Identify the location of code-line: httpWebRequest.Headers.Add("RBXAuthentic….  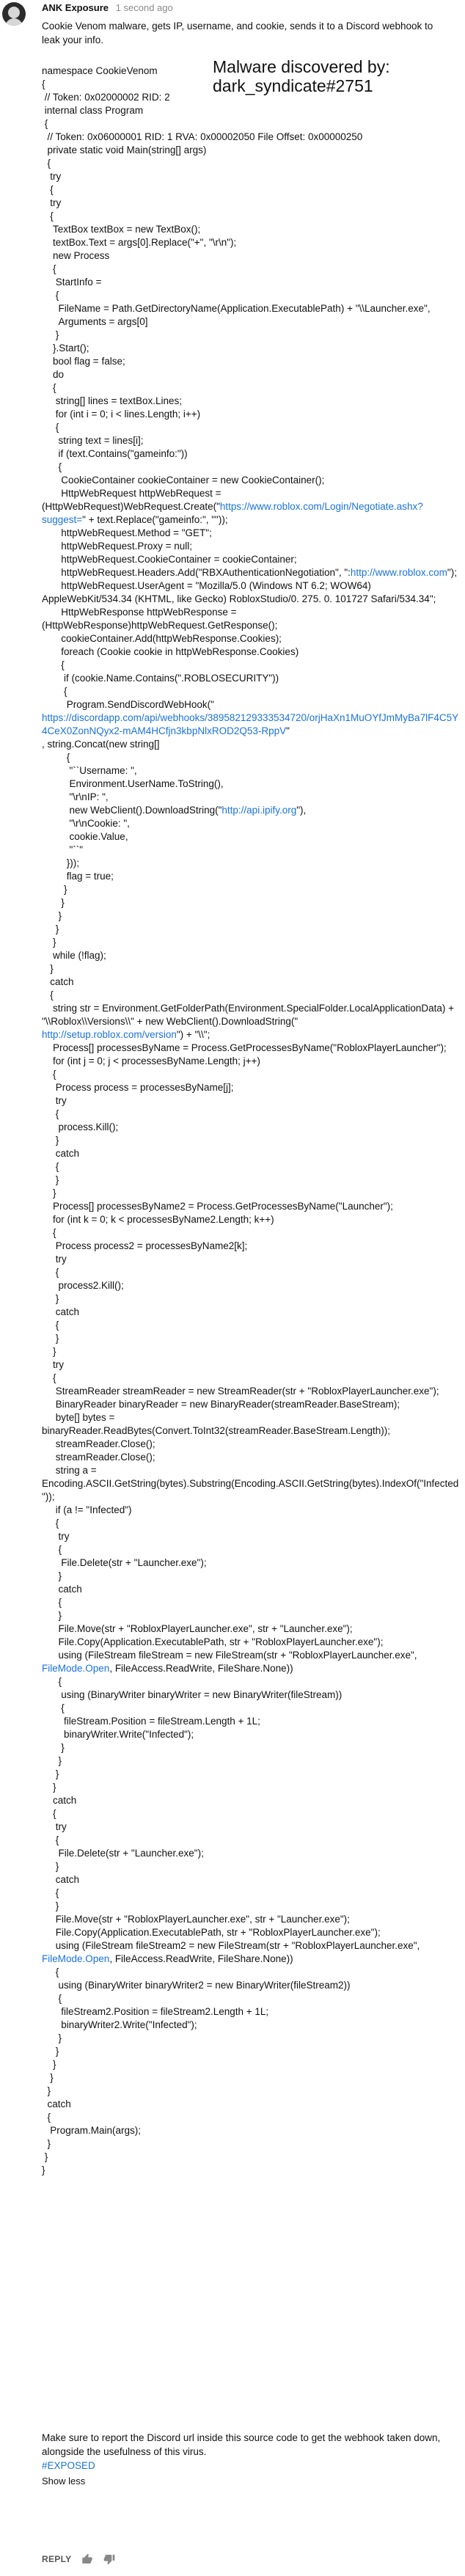
(251, 572).